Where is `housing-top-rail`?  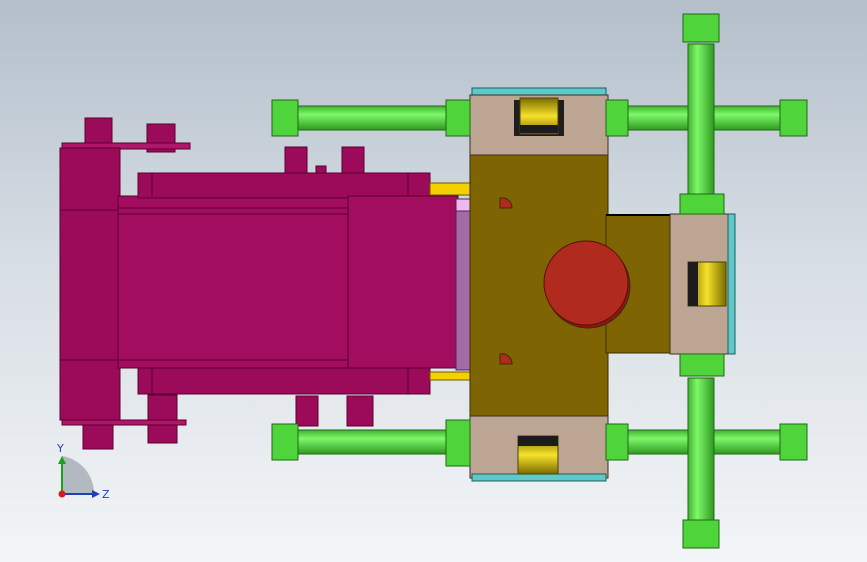
housing-top-rail is located at coordinates (284, 185).